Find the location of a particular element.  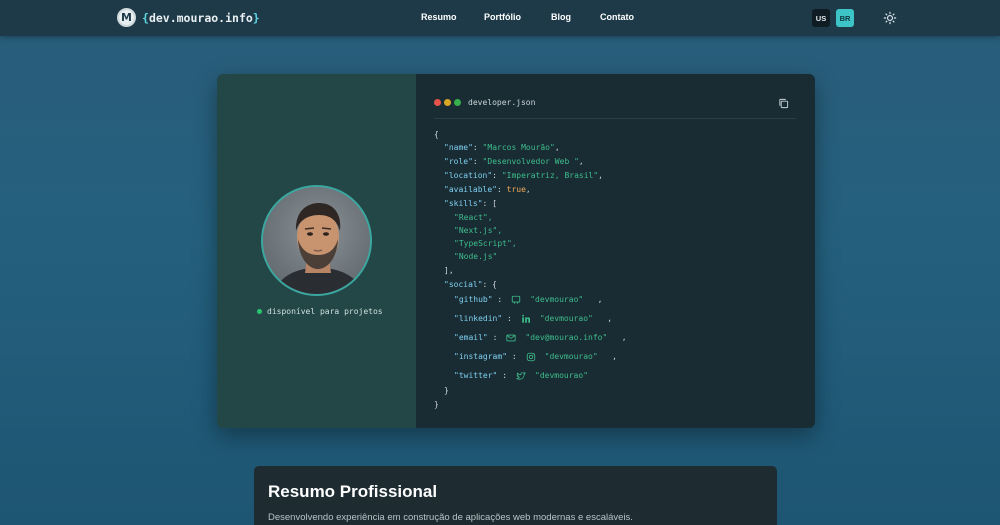

code-line-social: "social": { is located at coordinates (470, 284).